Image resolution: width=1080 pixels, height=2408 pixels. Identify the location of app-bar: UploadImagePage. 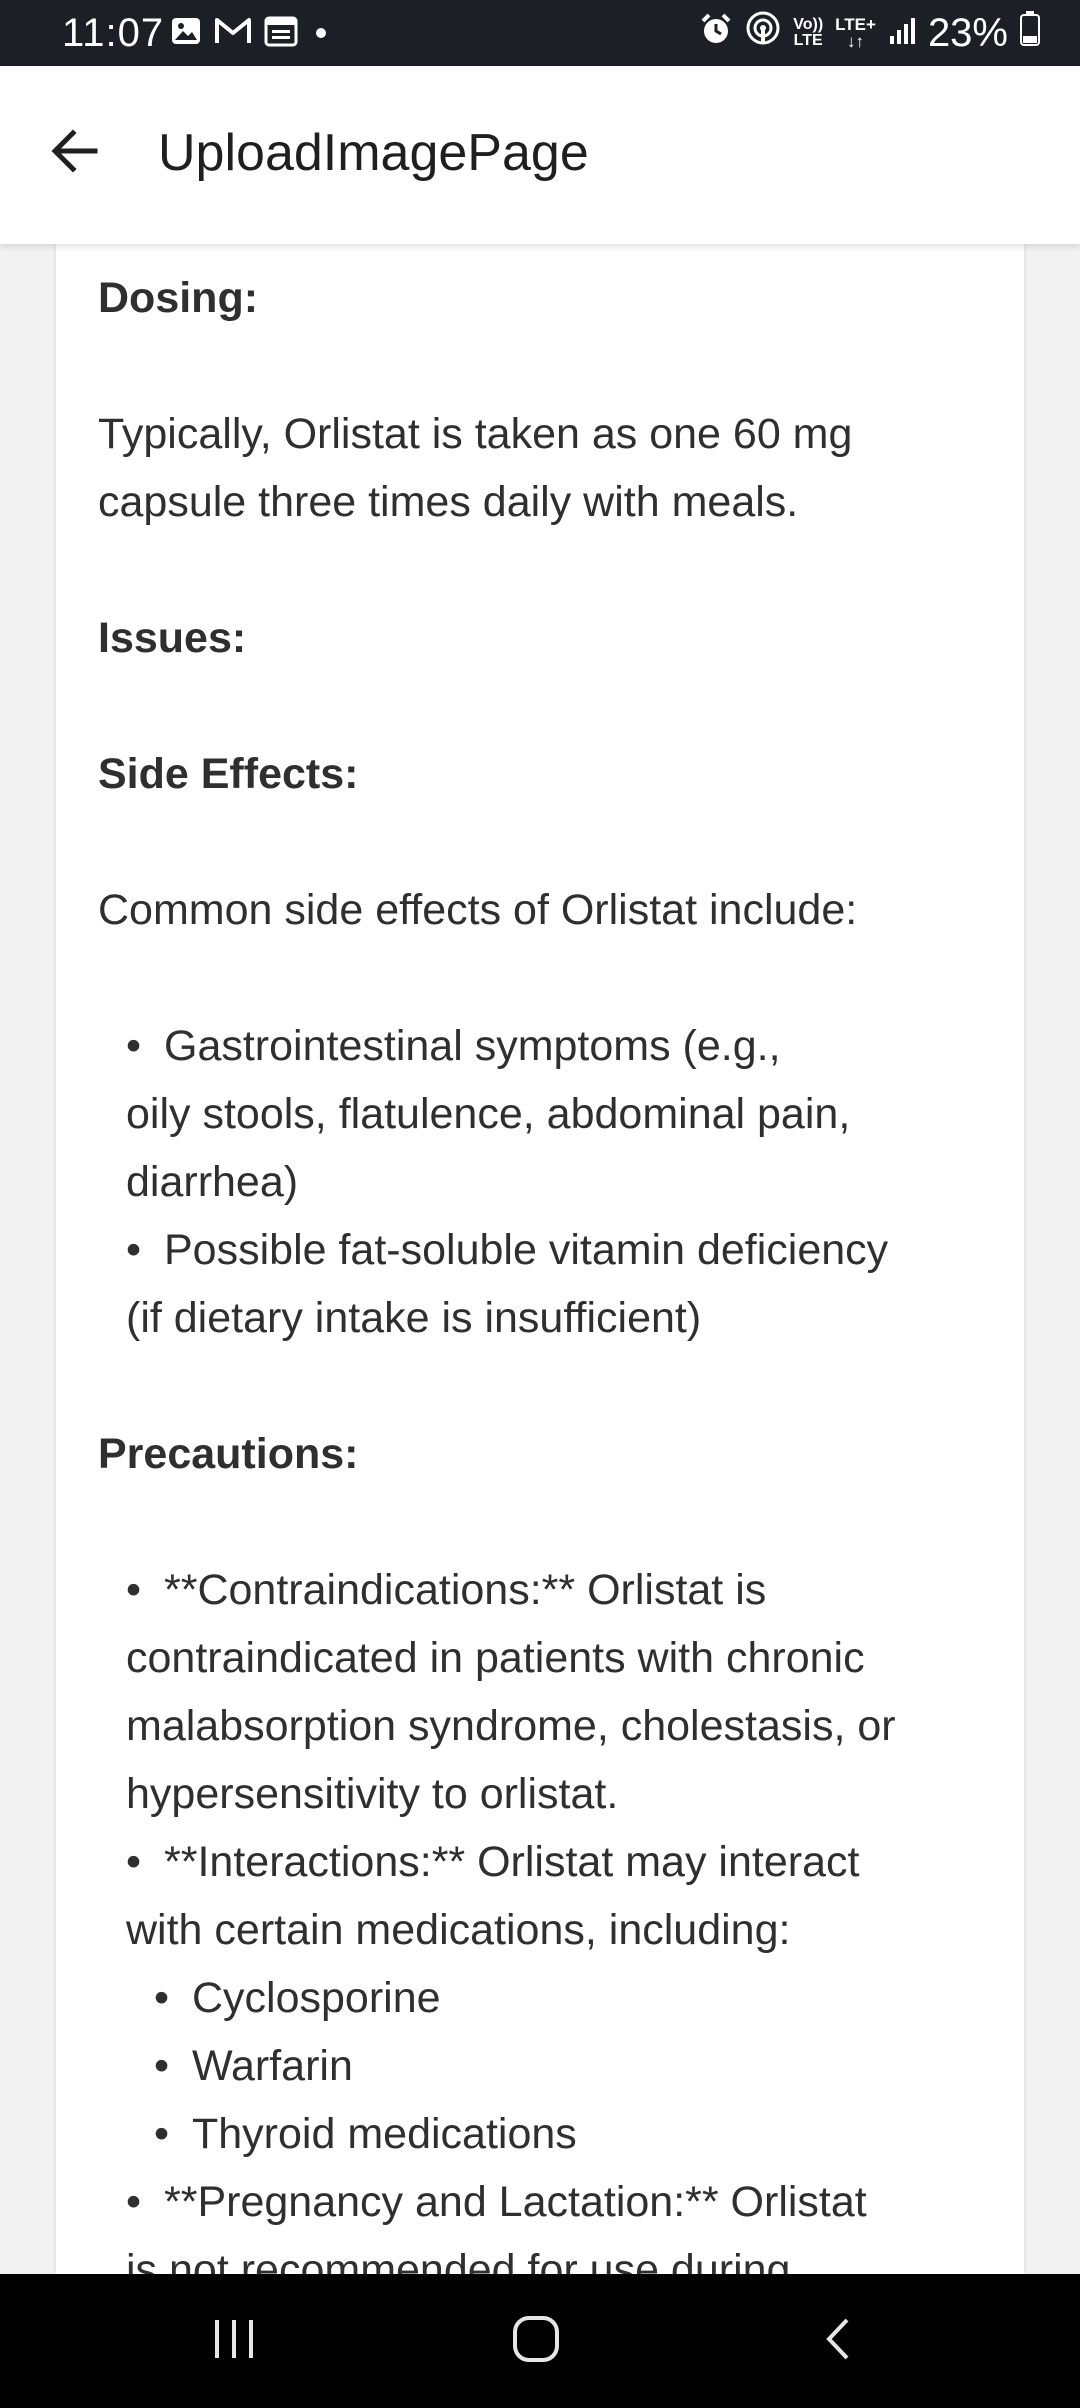
(540, 155).